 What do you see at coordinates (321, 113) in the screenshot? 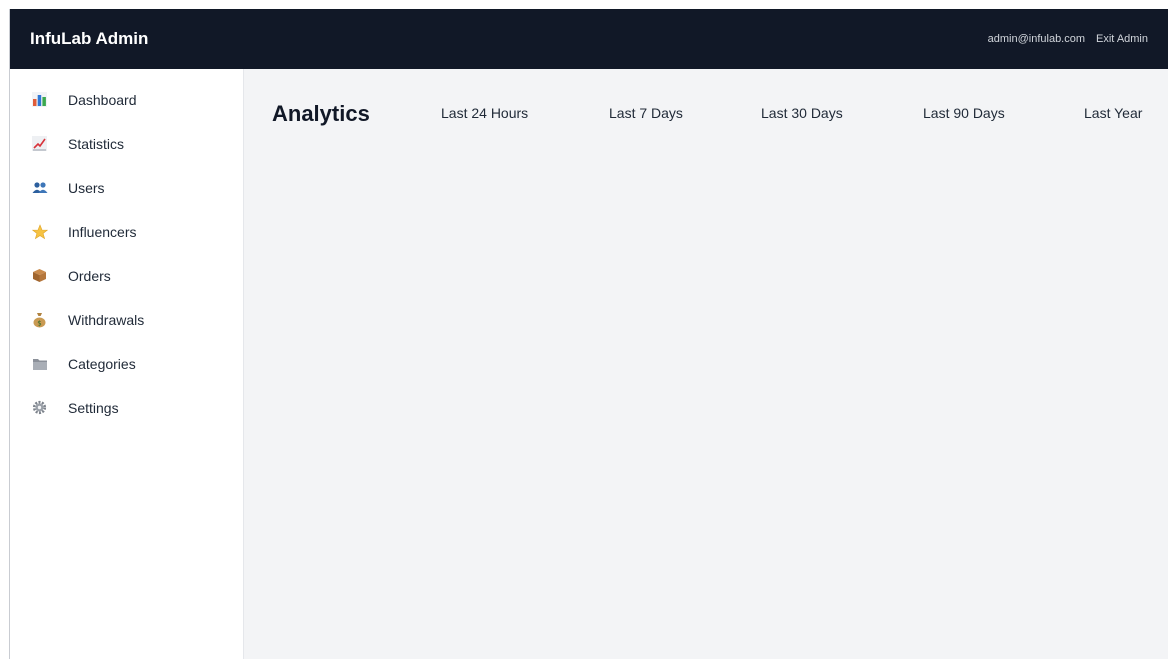
I see `page-title: Analytics` at bounding box center [321, 113].